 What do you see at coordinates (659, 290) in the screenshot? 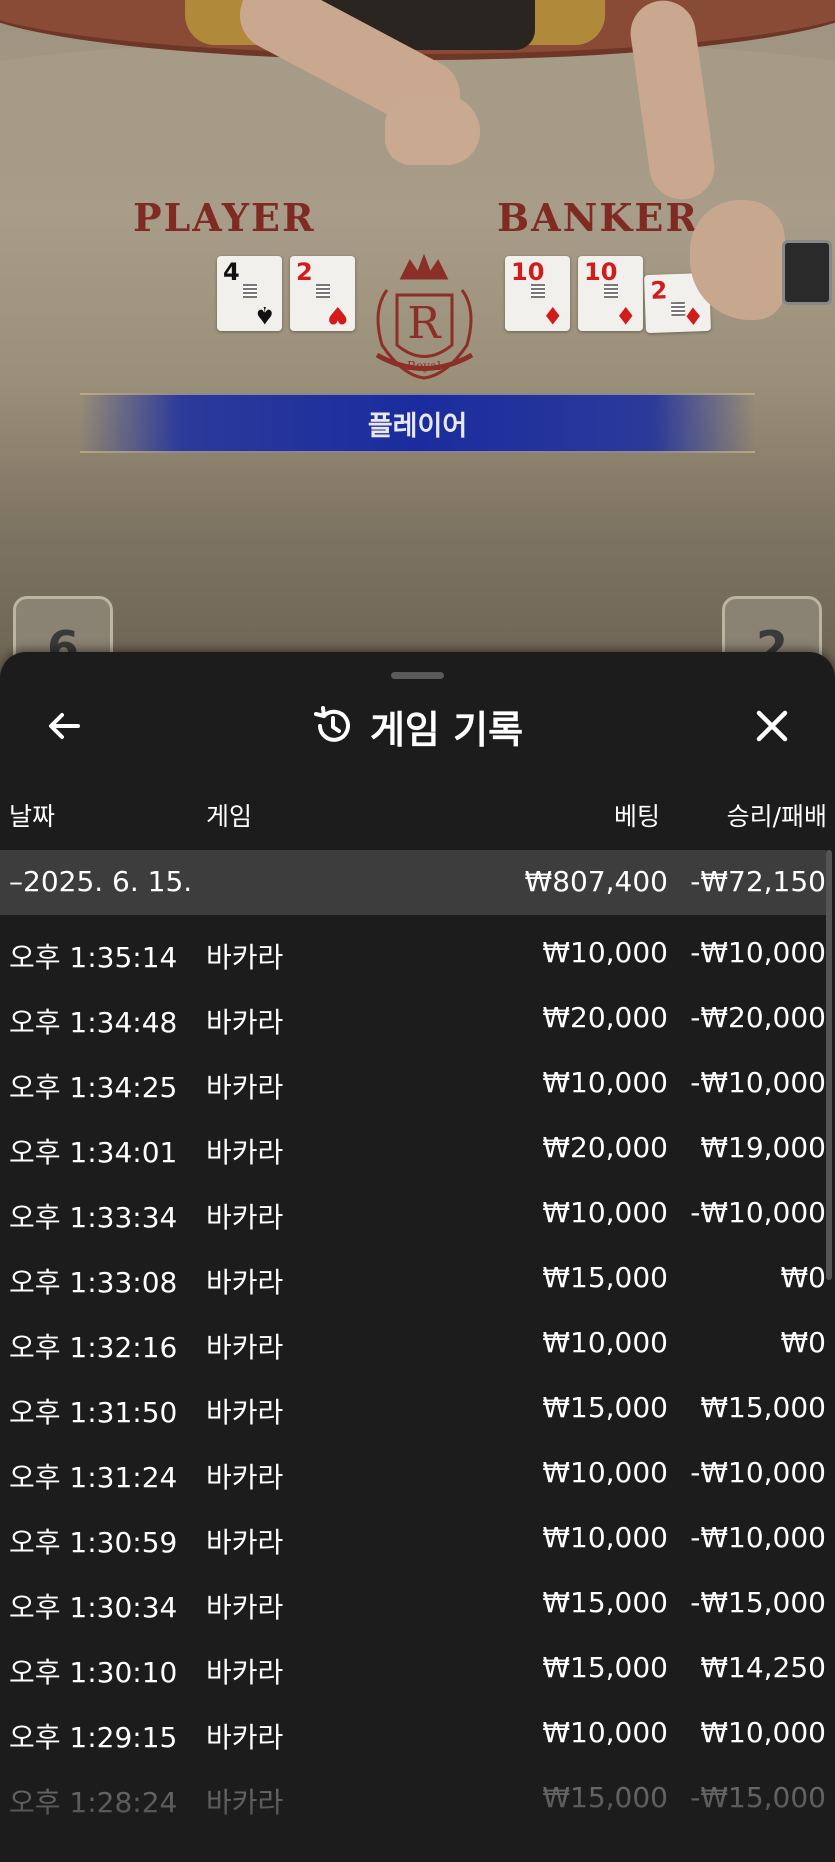
I see `card-rank-top: 2` at bounding box center [659, 290].